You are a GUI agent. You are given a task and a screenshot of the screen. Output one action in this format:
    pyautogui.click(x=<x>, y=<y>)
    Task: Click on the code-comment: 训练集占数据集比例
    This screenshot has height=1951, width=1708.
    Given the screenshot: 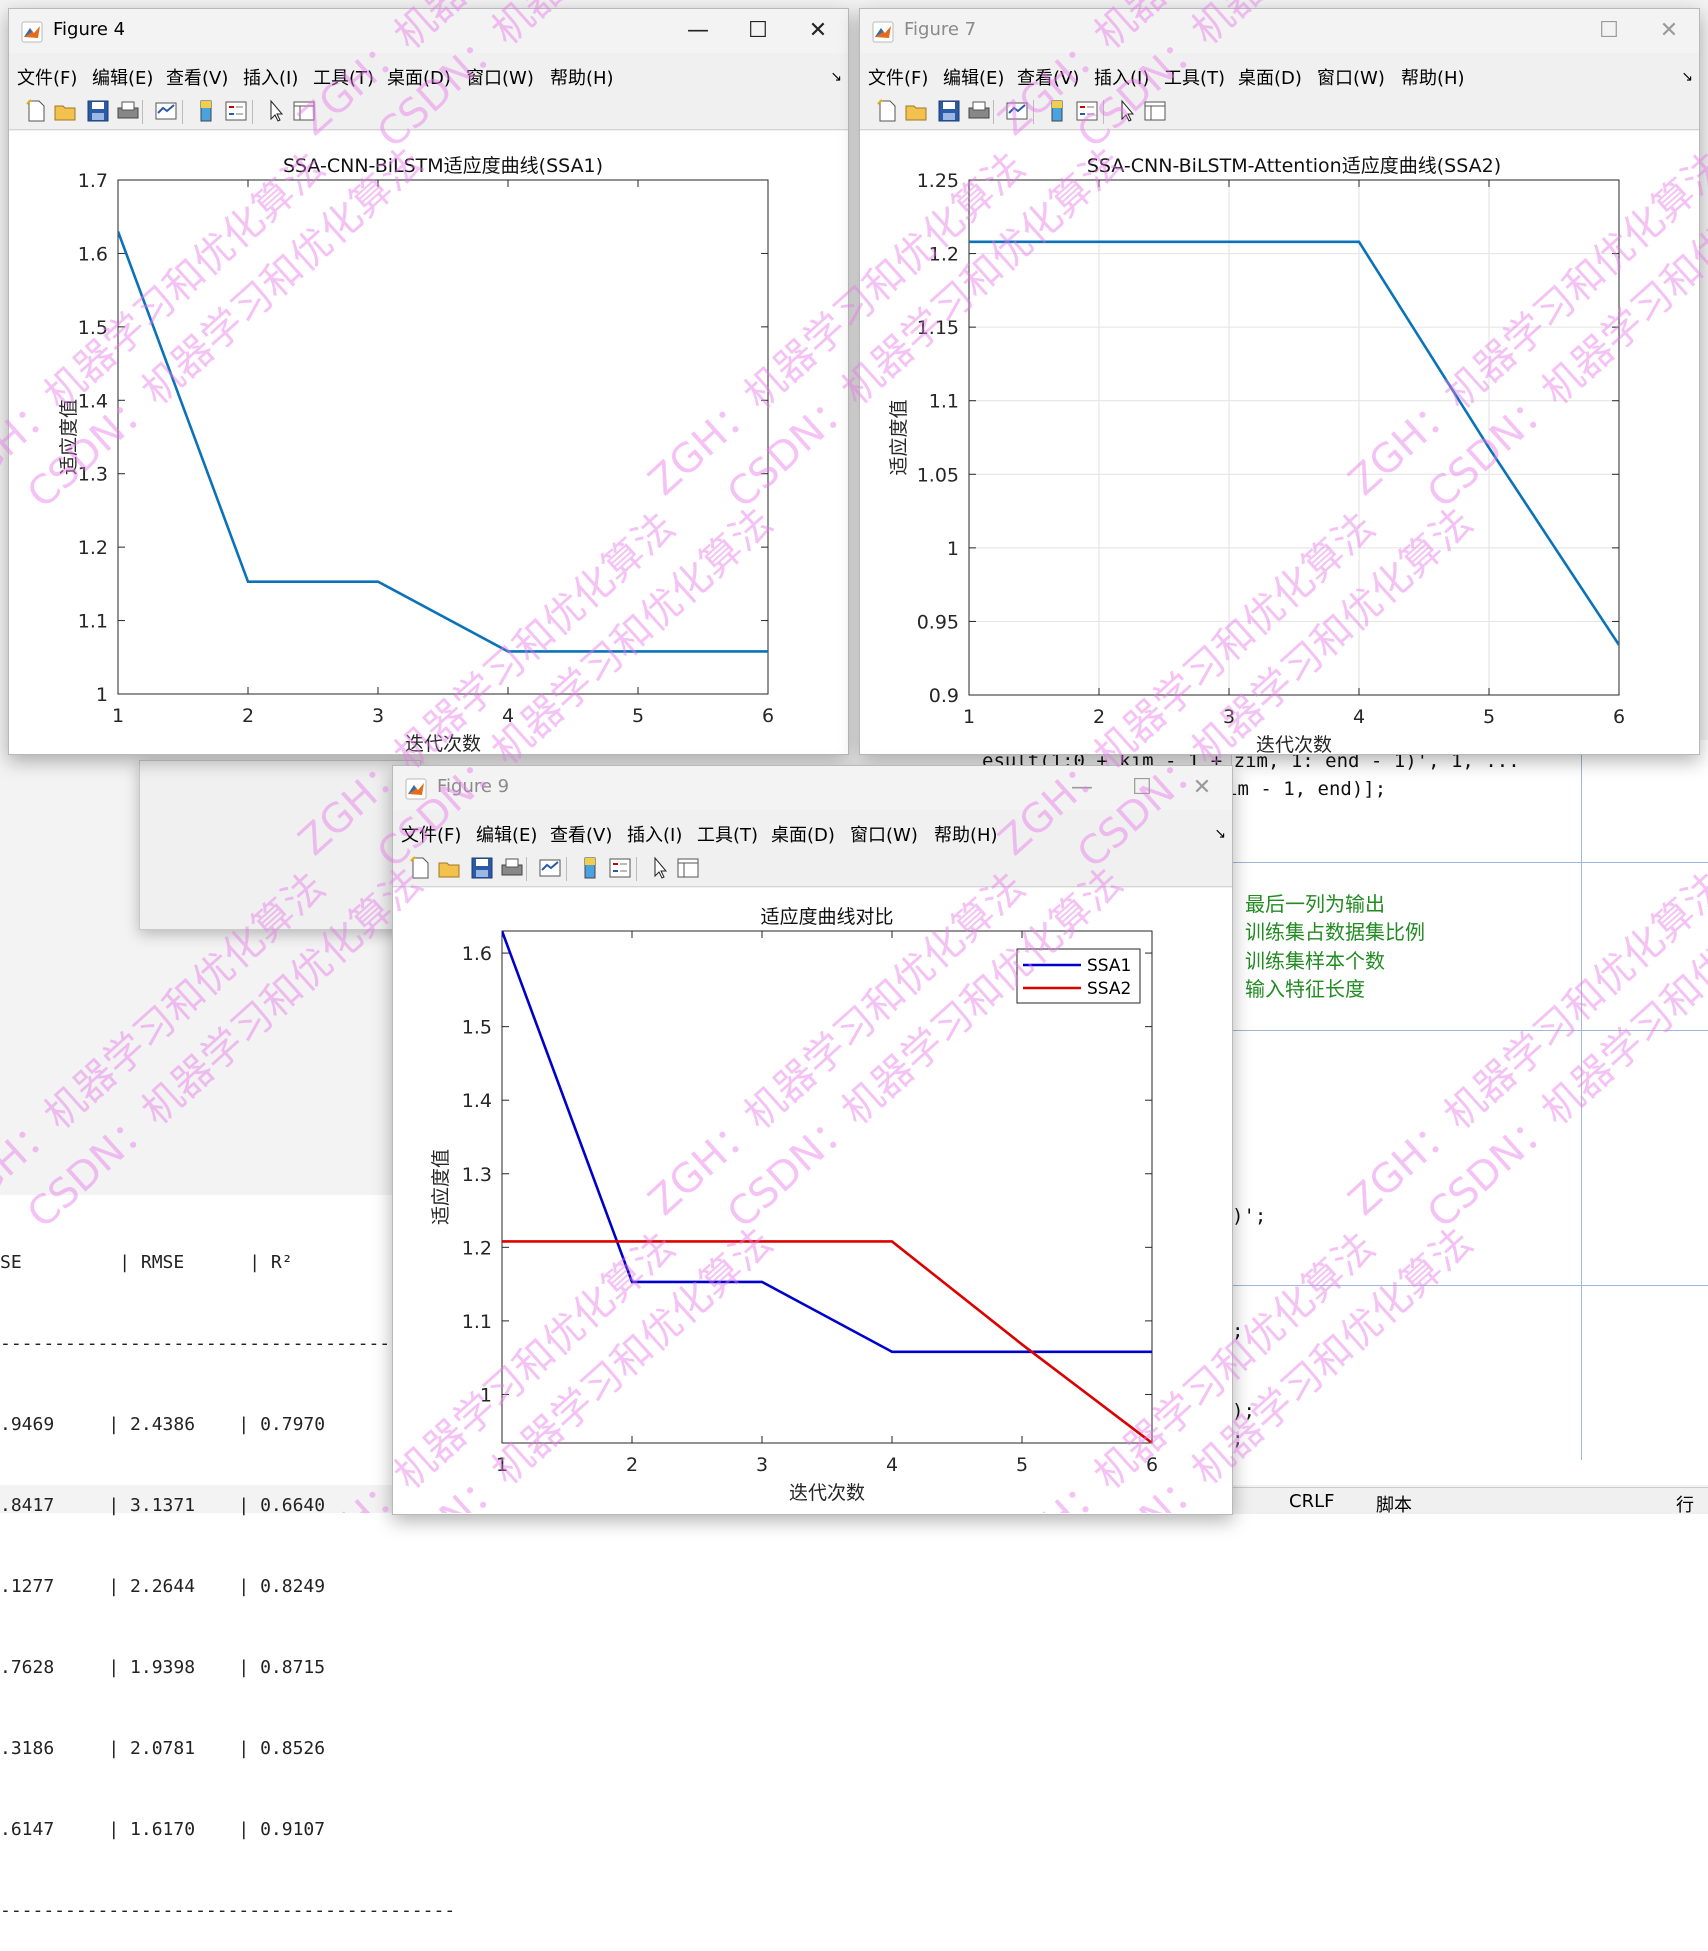 What is the action you would take?
    pyautogui.click(x=1335, y=930)
    